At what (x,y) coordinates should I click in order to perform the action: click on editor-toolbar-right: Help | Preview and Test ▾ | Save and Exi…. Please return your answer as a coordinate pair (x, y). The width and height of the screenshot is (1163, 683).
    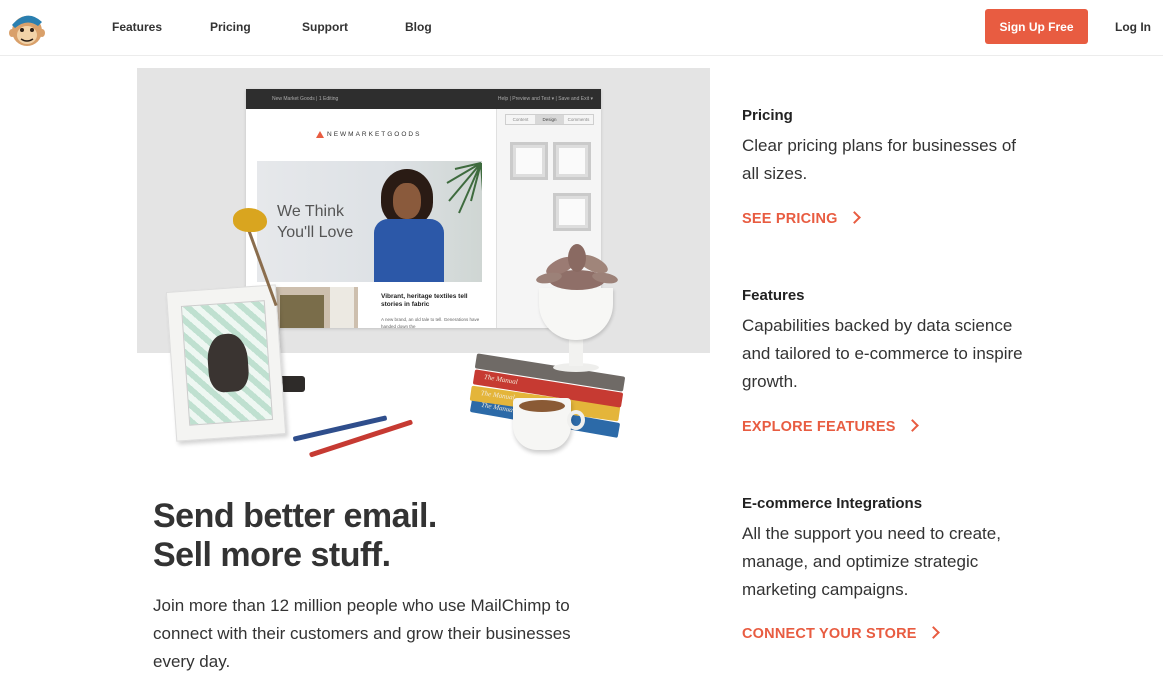
    Looking at the image, I should click on (545, 99).